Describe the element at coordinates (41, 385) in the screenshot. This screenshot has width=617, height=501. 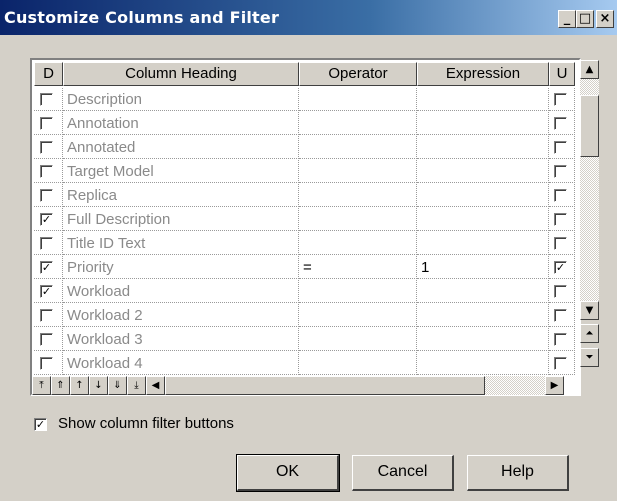
I see `move-top-icon: ⤒` at that location.